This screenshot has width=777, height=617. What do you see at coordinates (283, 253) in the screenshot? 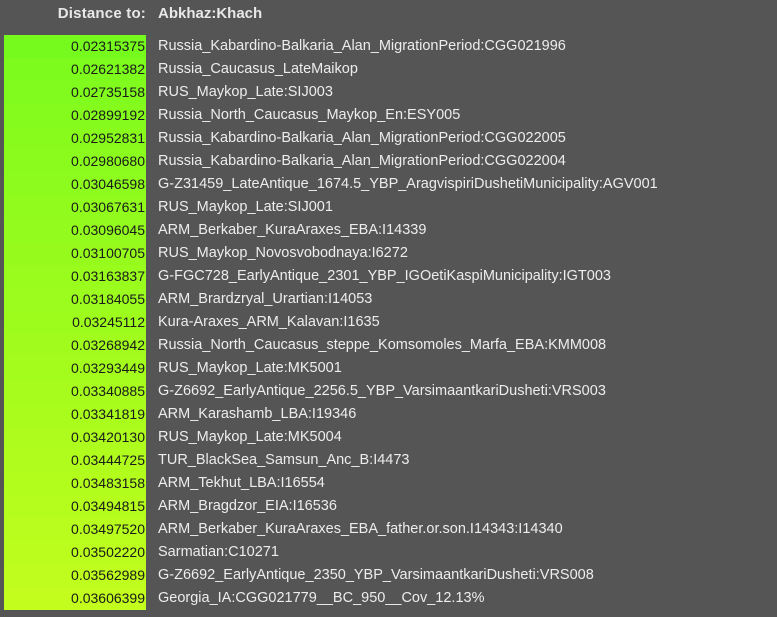
I see `population-name-cell: RUS_Maykop_Novosvobodnaya:I6272` at bounding box center [283, 253].